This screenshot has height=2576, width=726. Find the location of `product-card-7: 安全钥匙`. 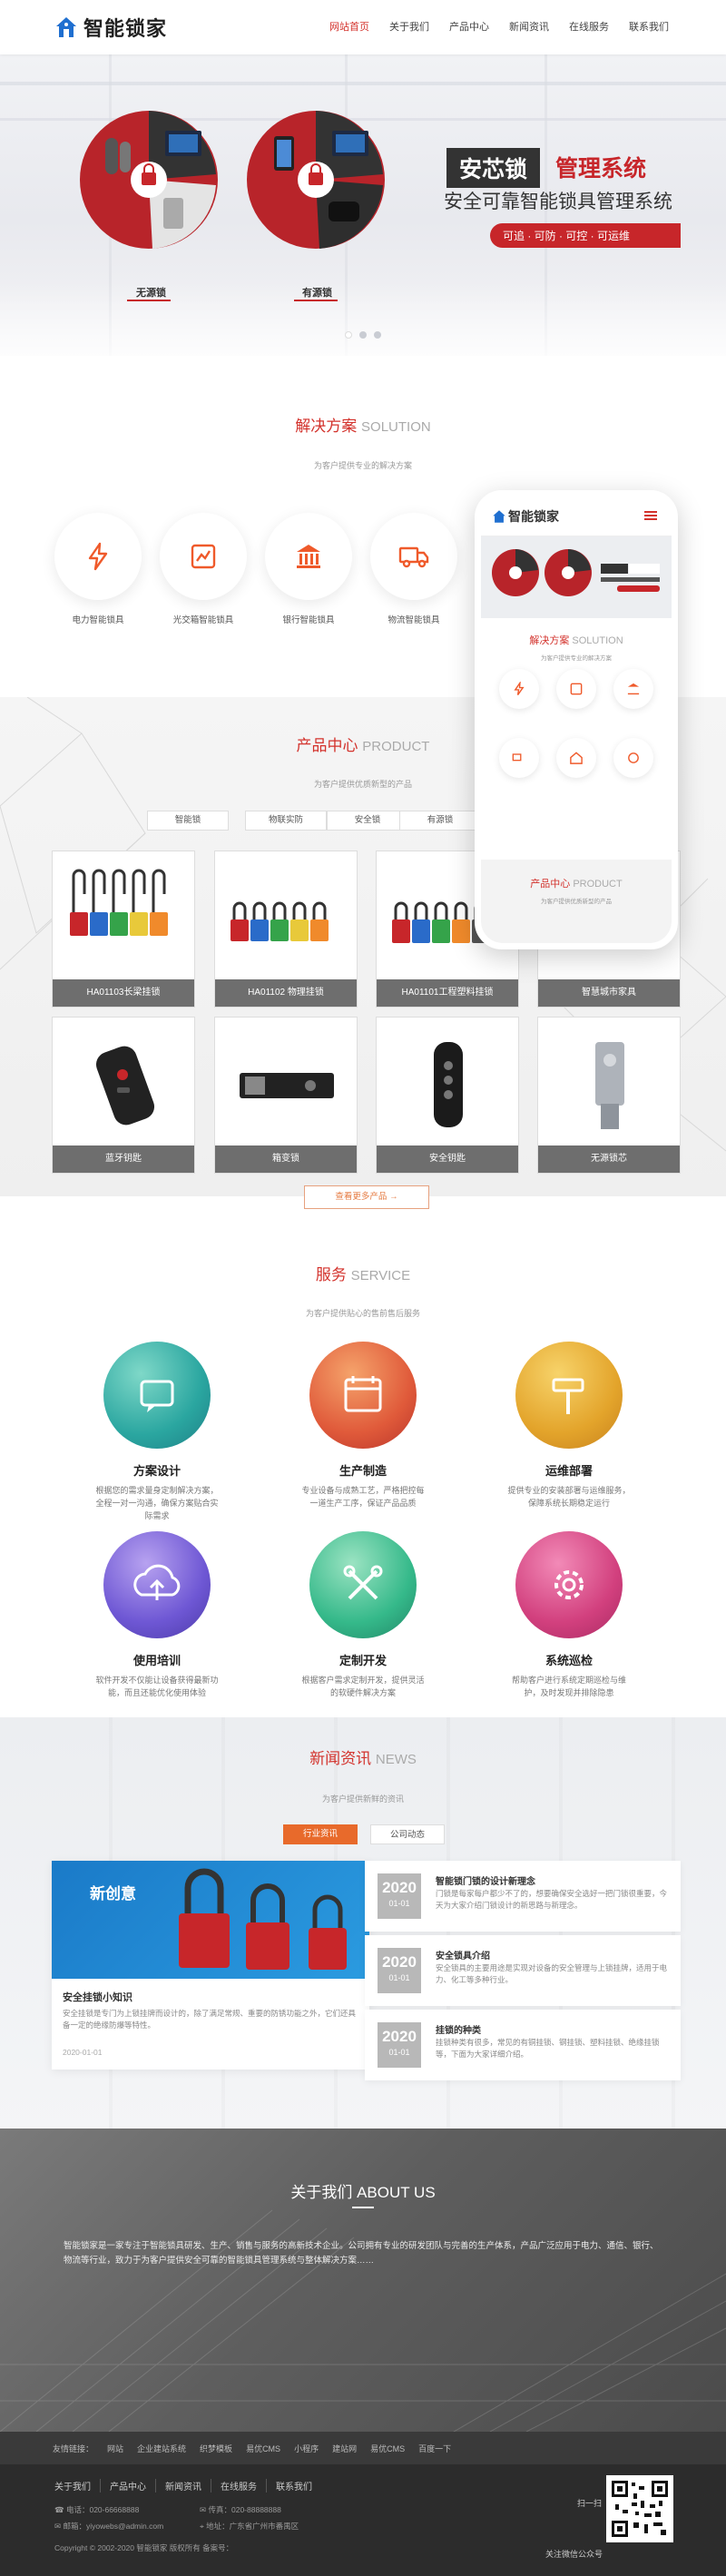

product-card-7: 安全钥匙 is located at coordinates (447, 1095).